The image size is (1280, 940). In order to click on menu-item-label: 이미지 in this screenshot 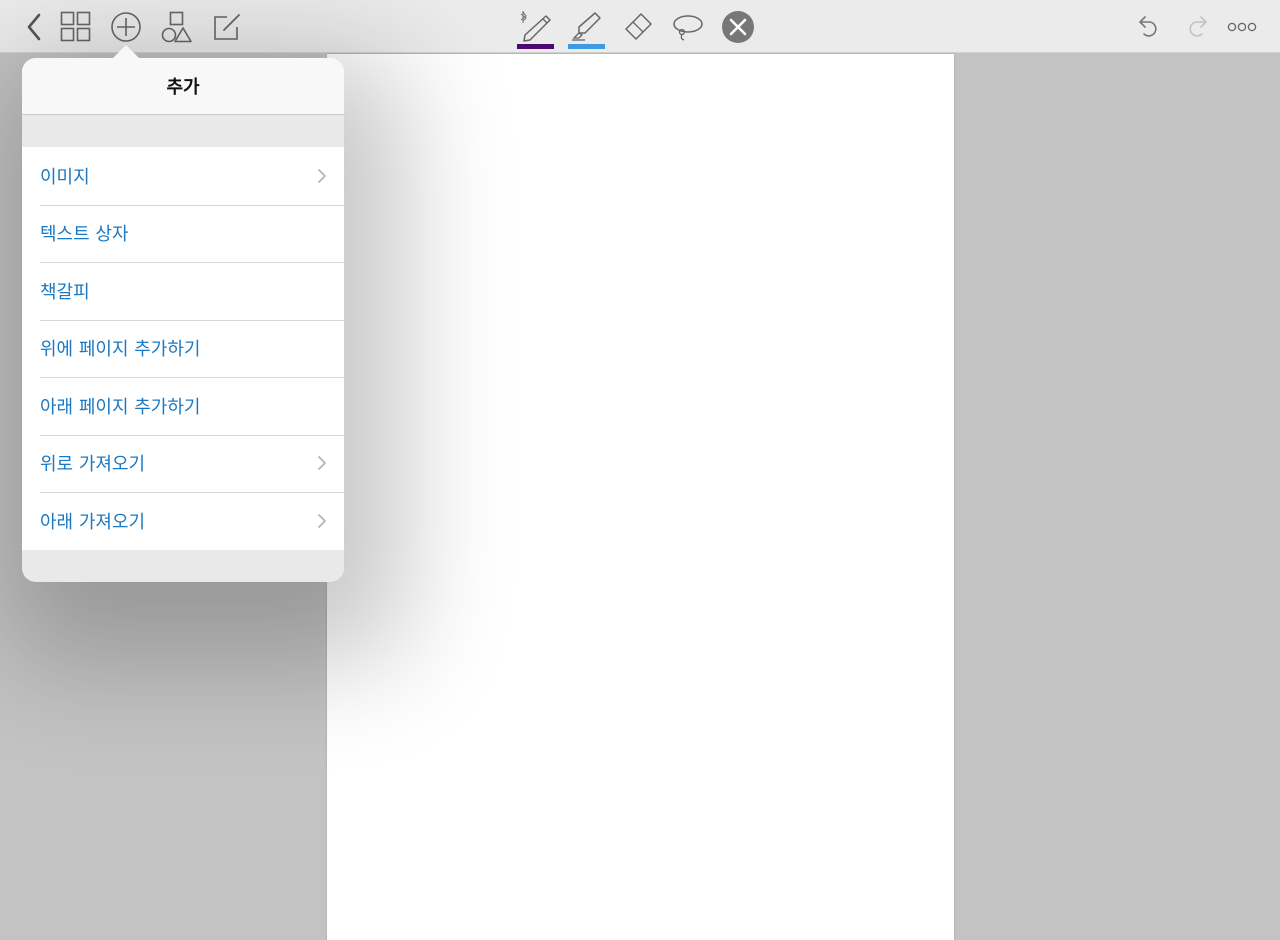, I will do `click(65, 177)`.